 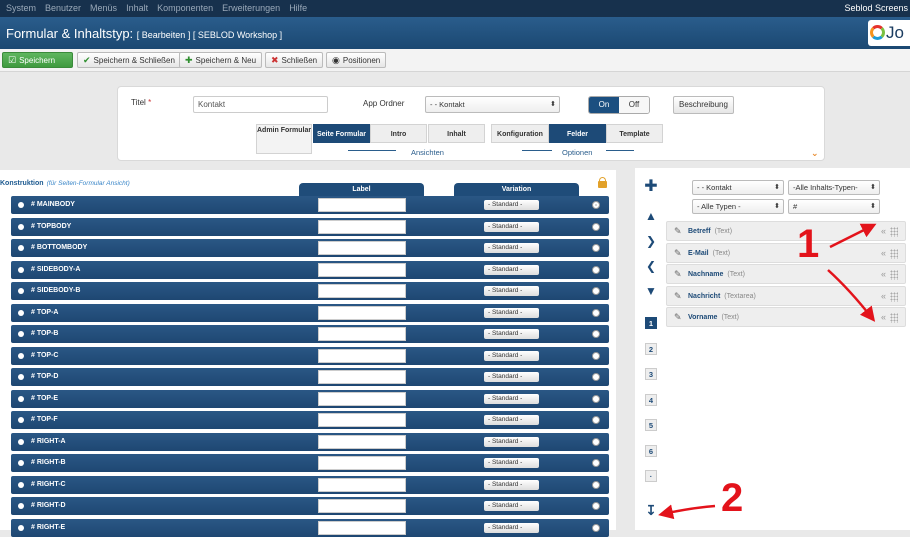 What do you see at coordinates (356, 60) in the screenshot?
I see `positions-button: ◉ Positionen` at bounding box center [356, 60].